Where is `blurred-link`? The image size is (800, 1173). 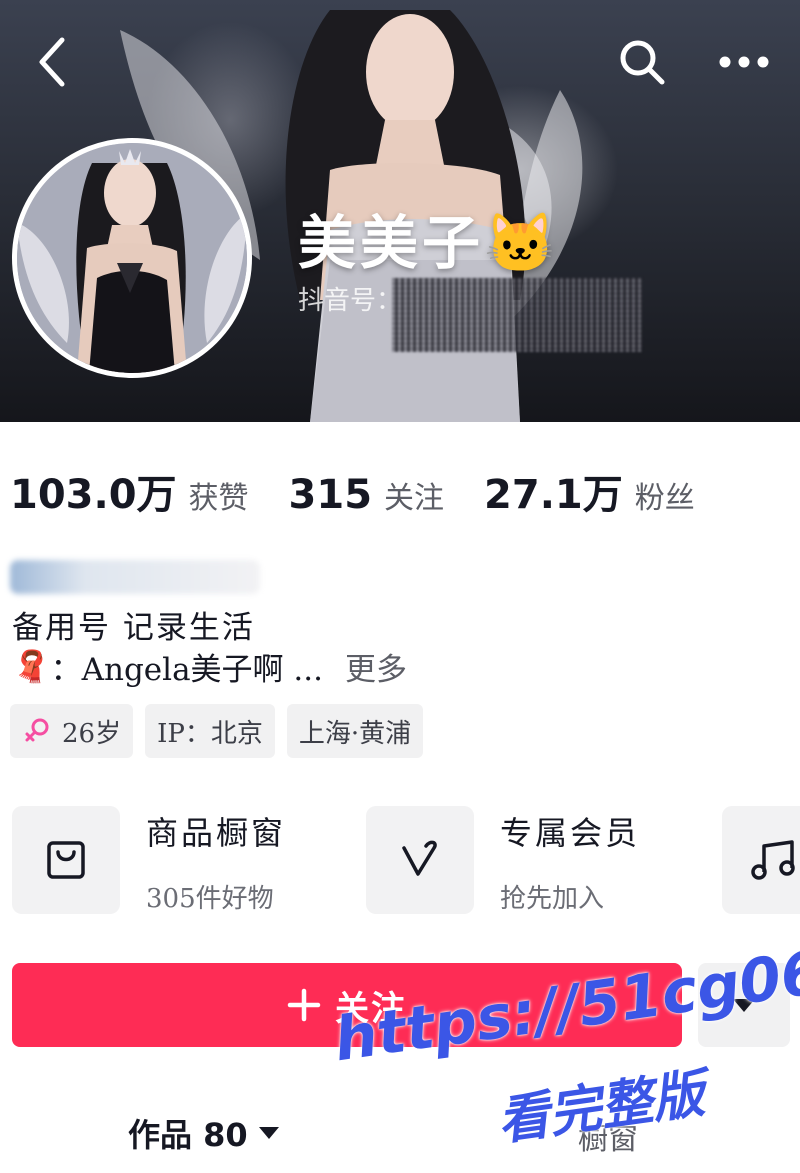
blurred-link is located at coordinates (135, 577).